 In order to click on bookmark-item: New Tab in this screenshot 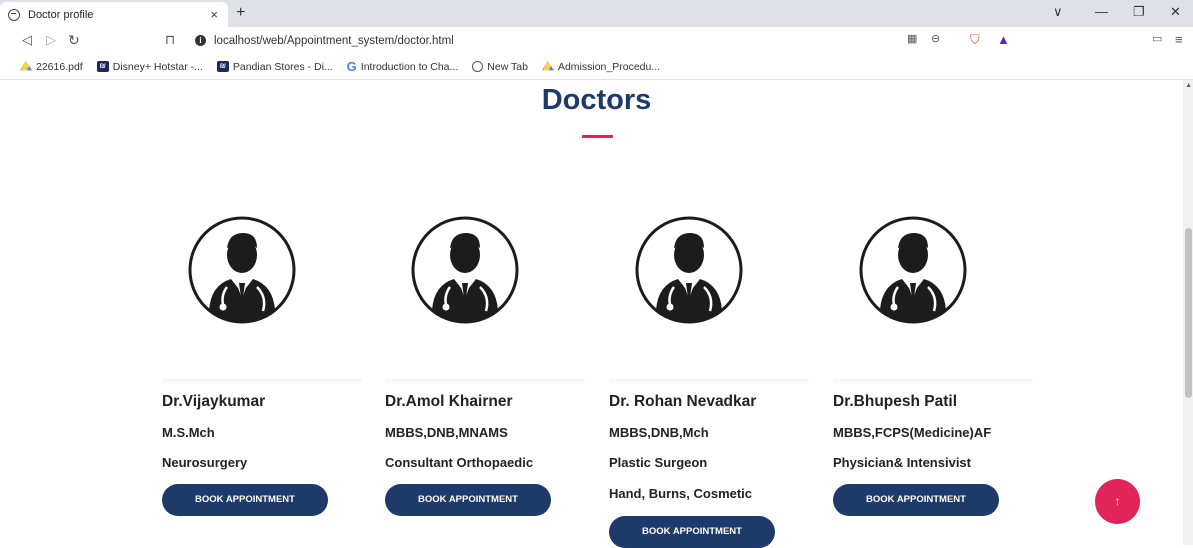, I will do `click(500, 67)`.